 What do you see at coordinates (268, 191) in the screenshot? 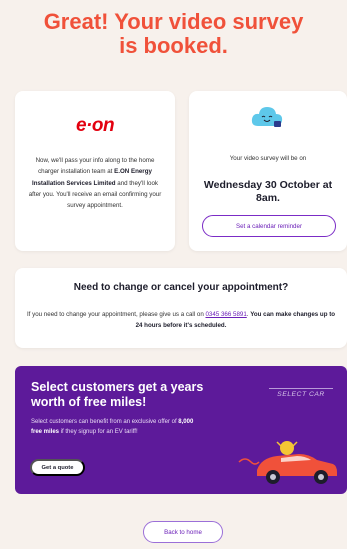
I see `survey-date-value: Wednesday 30 October at 8am.` at bounding box center [268, 191].